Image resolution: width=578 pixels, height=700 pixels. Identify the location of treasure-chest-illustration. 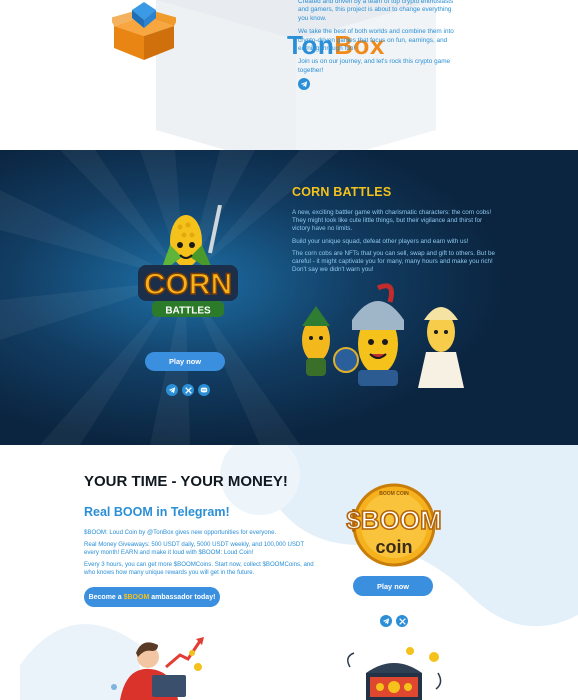
(394, 673).